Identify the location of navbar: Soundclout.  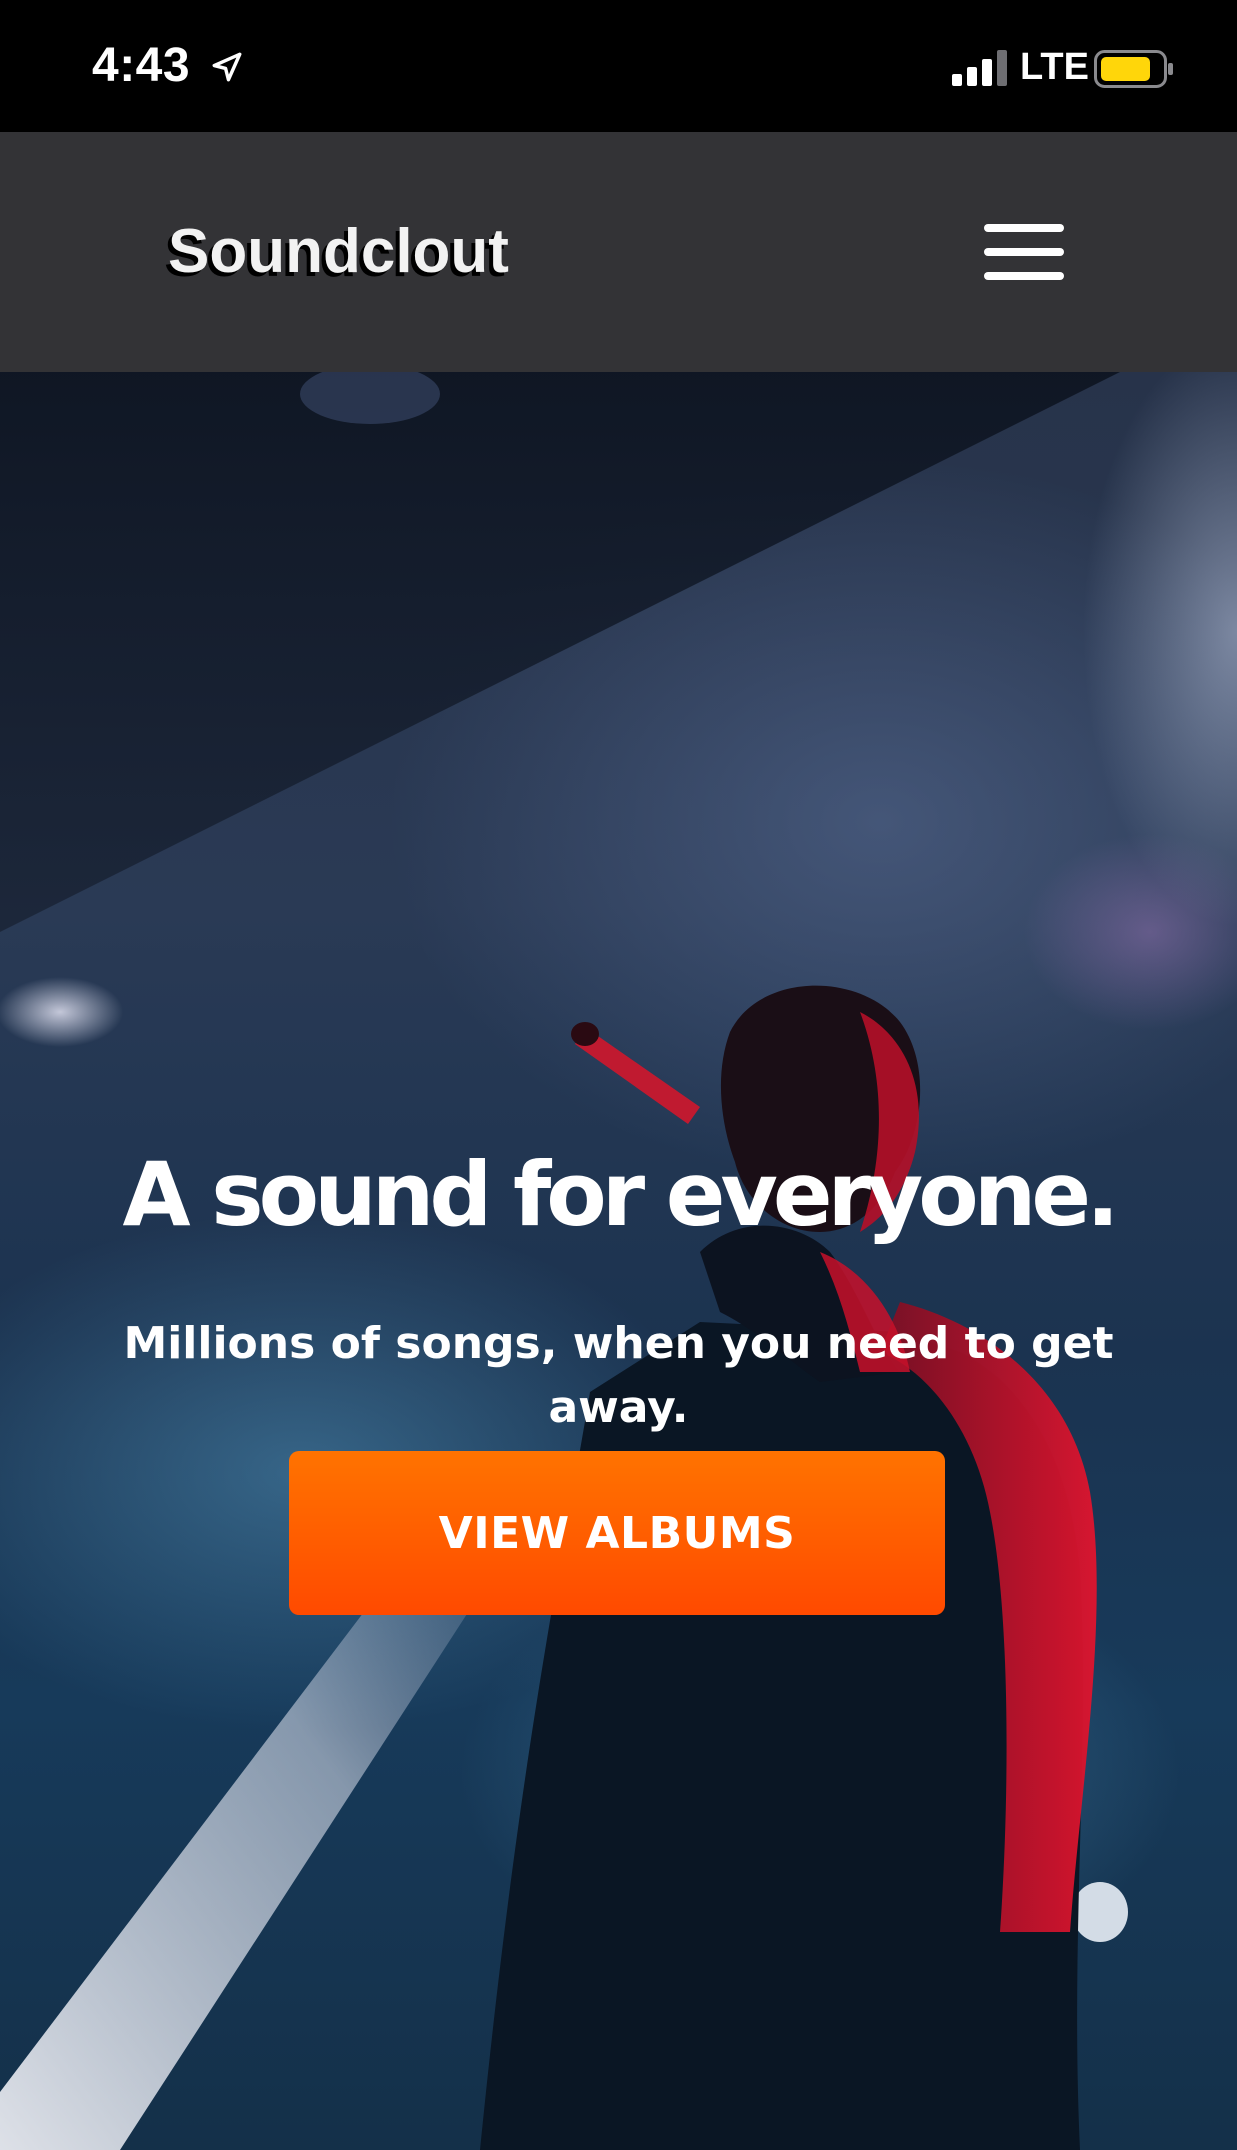
(618, 252).